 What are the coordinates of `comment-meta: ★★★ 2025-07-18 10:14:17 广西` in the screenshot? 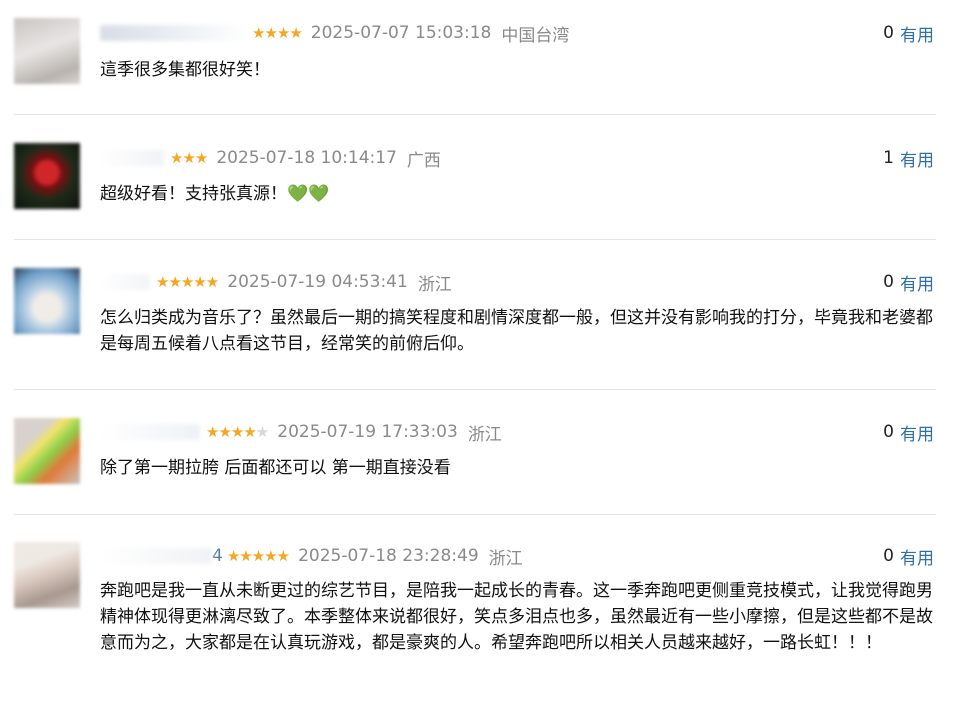 It's located at (270, 158).